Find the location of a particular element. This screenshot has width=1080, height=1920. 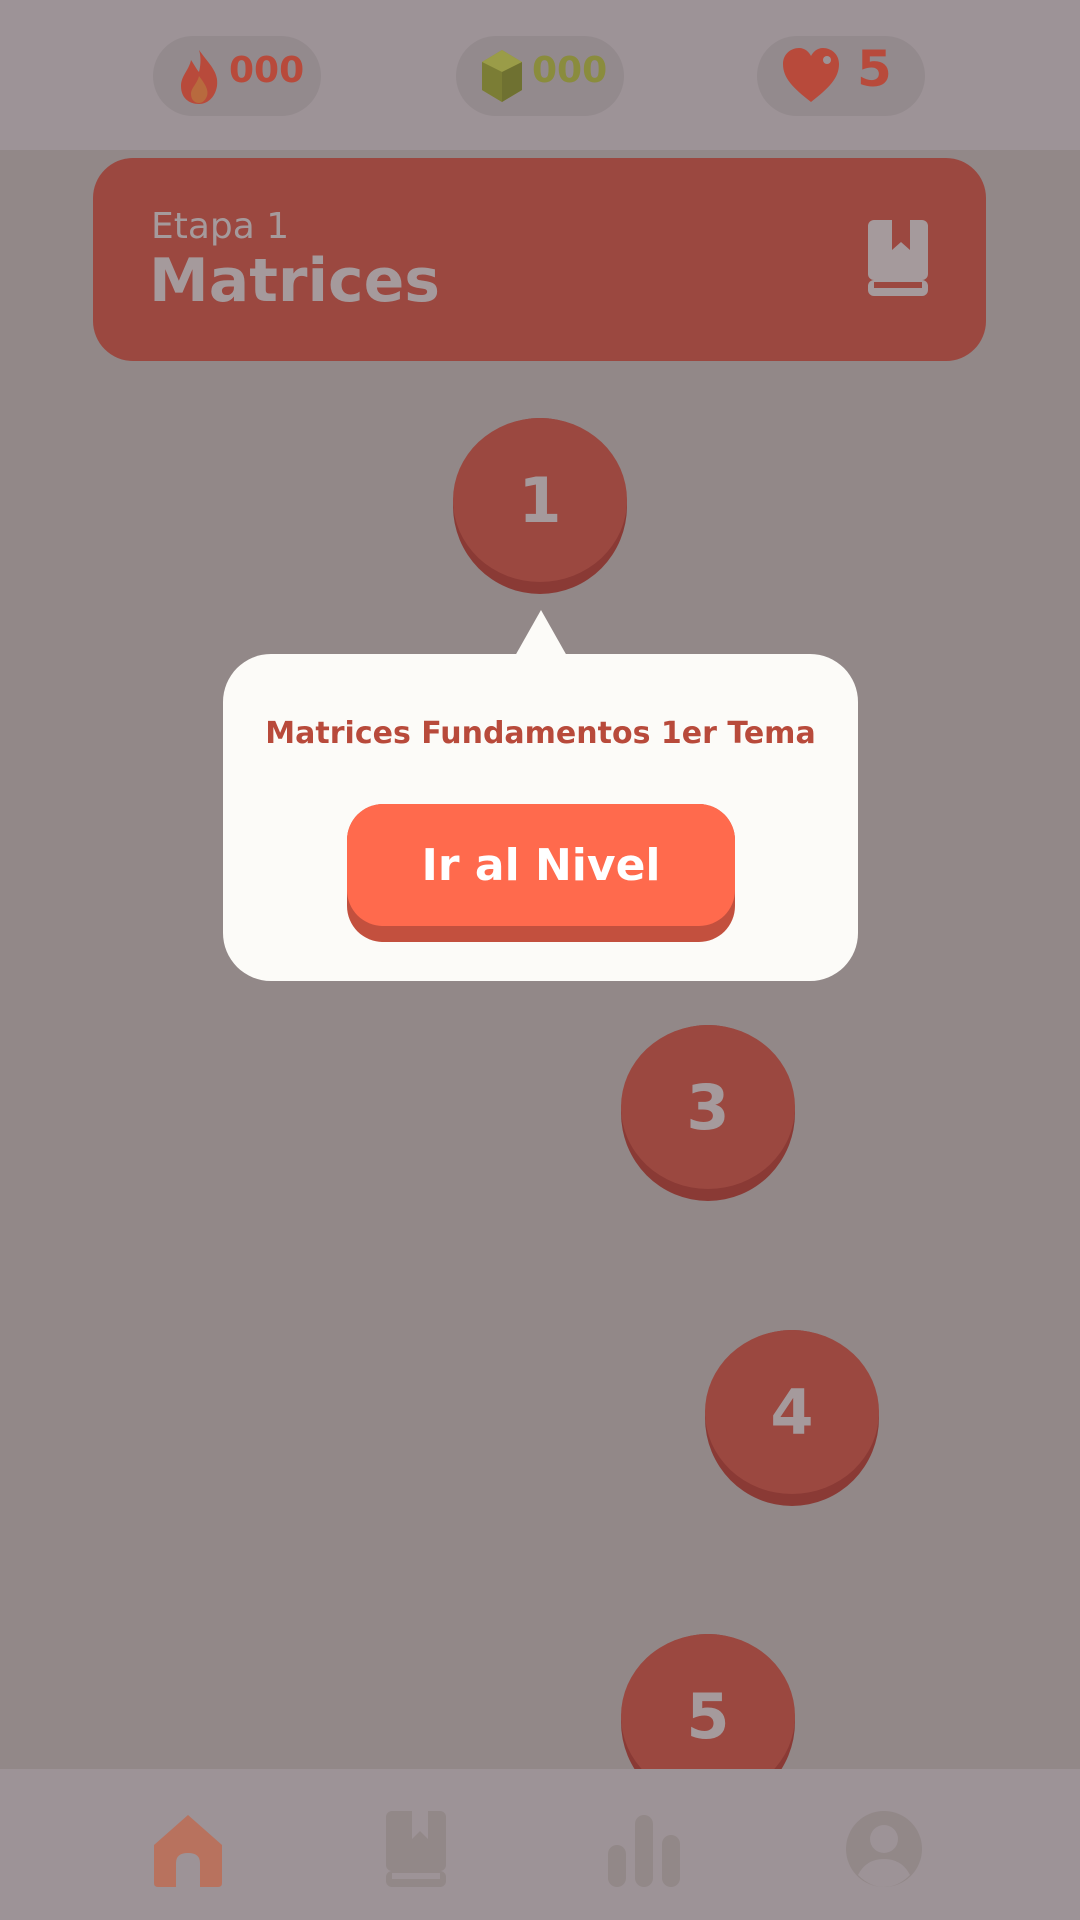

go-to-level-button: Ir al Nivel is located at coordinates (541, 873).